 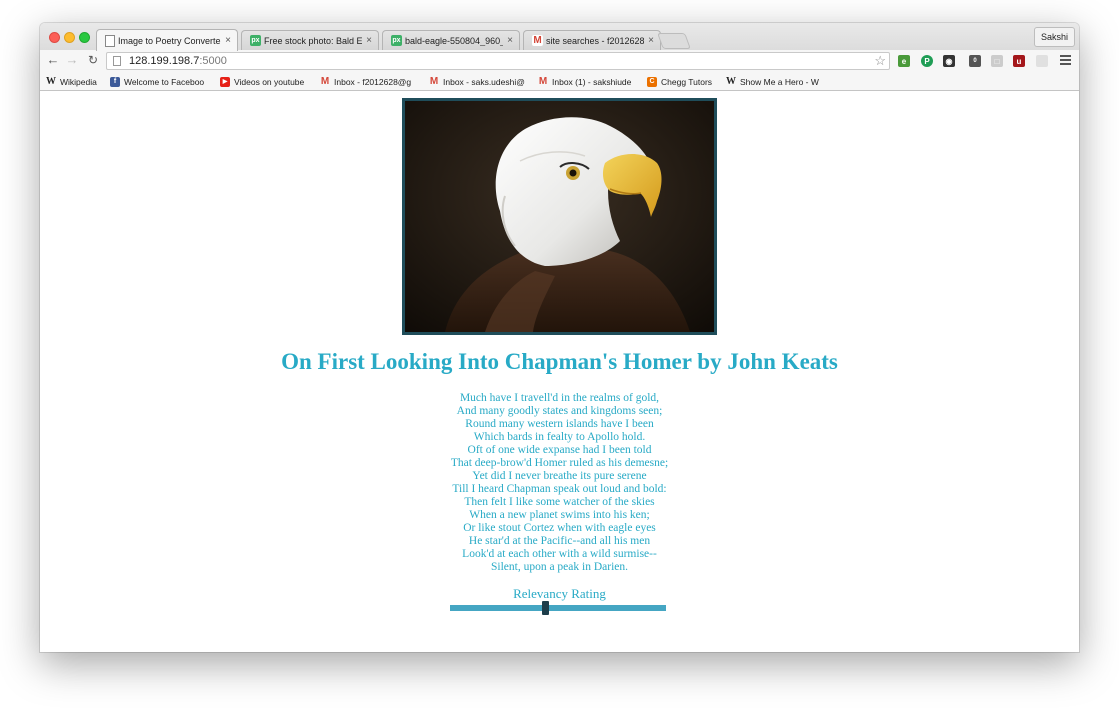 I want to click on minimize-window-button, so click(x=69, y=37).